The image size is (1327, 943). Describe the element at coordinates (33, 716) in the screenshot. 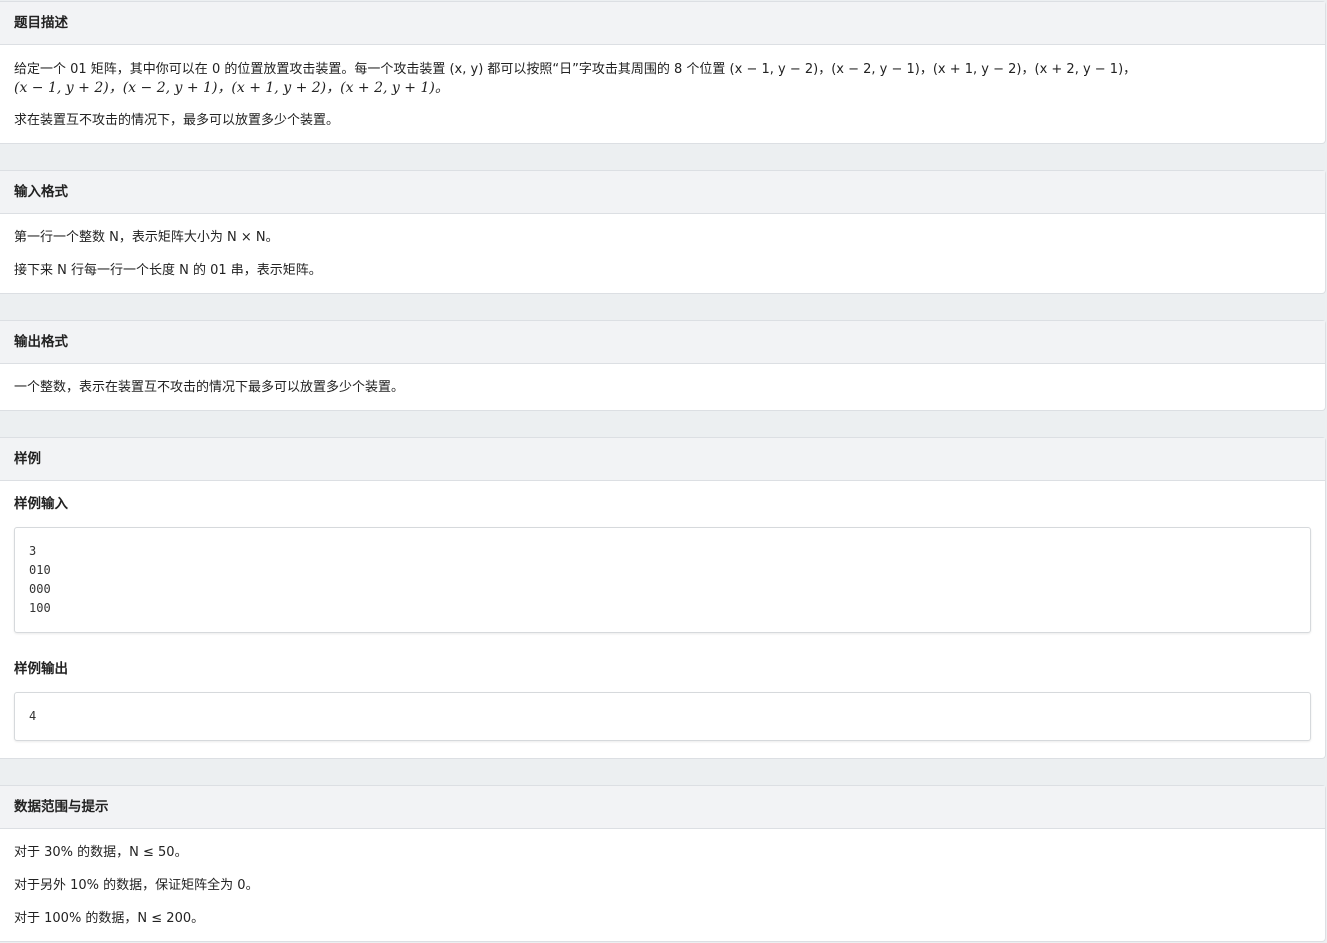

I see `sample-output-line: 4` at that location.